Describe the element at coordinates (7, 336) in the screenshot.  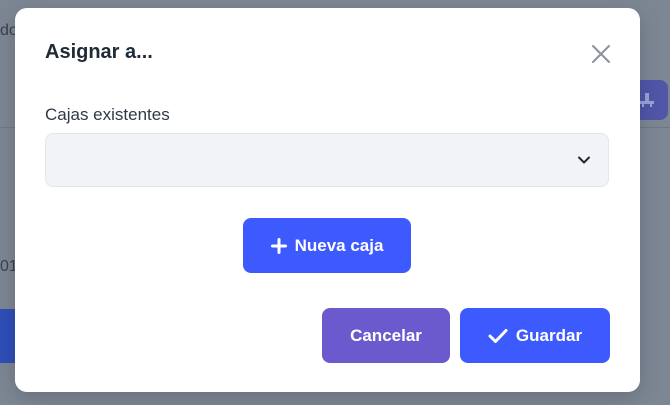
I see `background-button` at that location.